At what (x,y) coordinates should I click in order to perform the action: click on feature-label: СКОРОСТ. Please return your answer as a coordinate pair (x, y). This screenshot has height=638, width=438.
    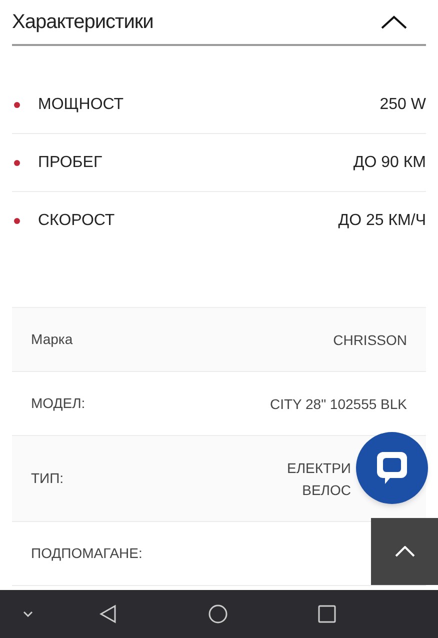
    Looking at the image, I should click on (76, 221).